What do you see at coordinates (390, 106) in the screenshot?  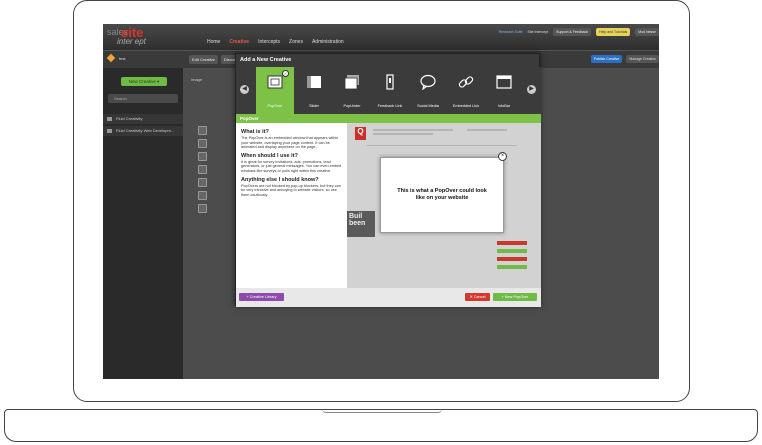 I see `type-label: Feedback Link` at bounding box center [390, 106].